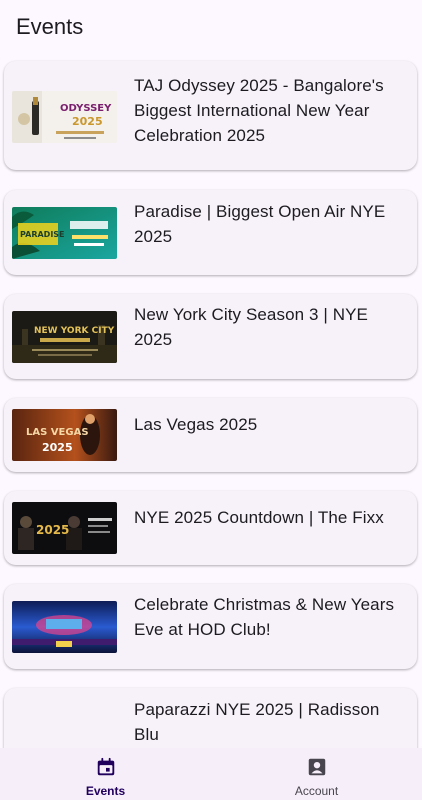 This screenshot has width=422, height=800. I want to click on bottom-navigation: Events Account, so click(211, 774).